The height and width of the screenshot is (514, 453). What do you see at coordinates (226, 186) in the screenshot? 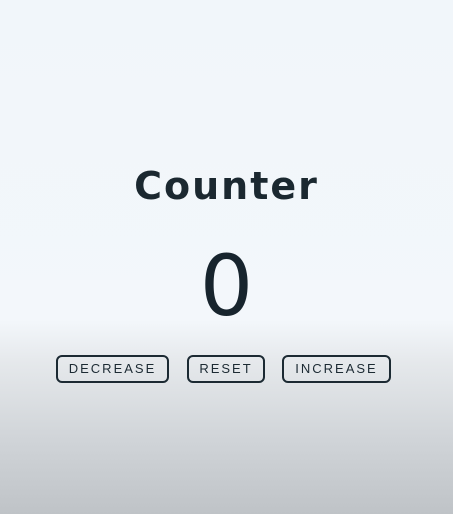
I see `page-title: Counter` at bounding box center [226, 186].